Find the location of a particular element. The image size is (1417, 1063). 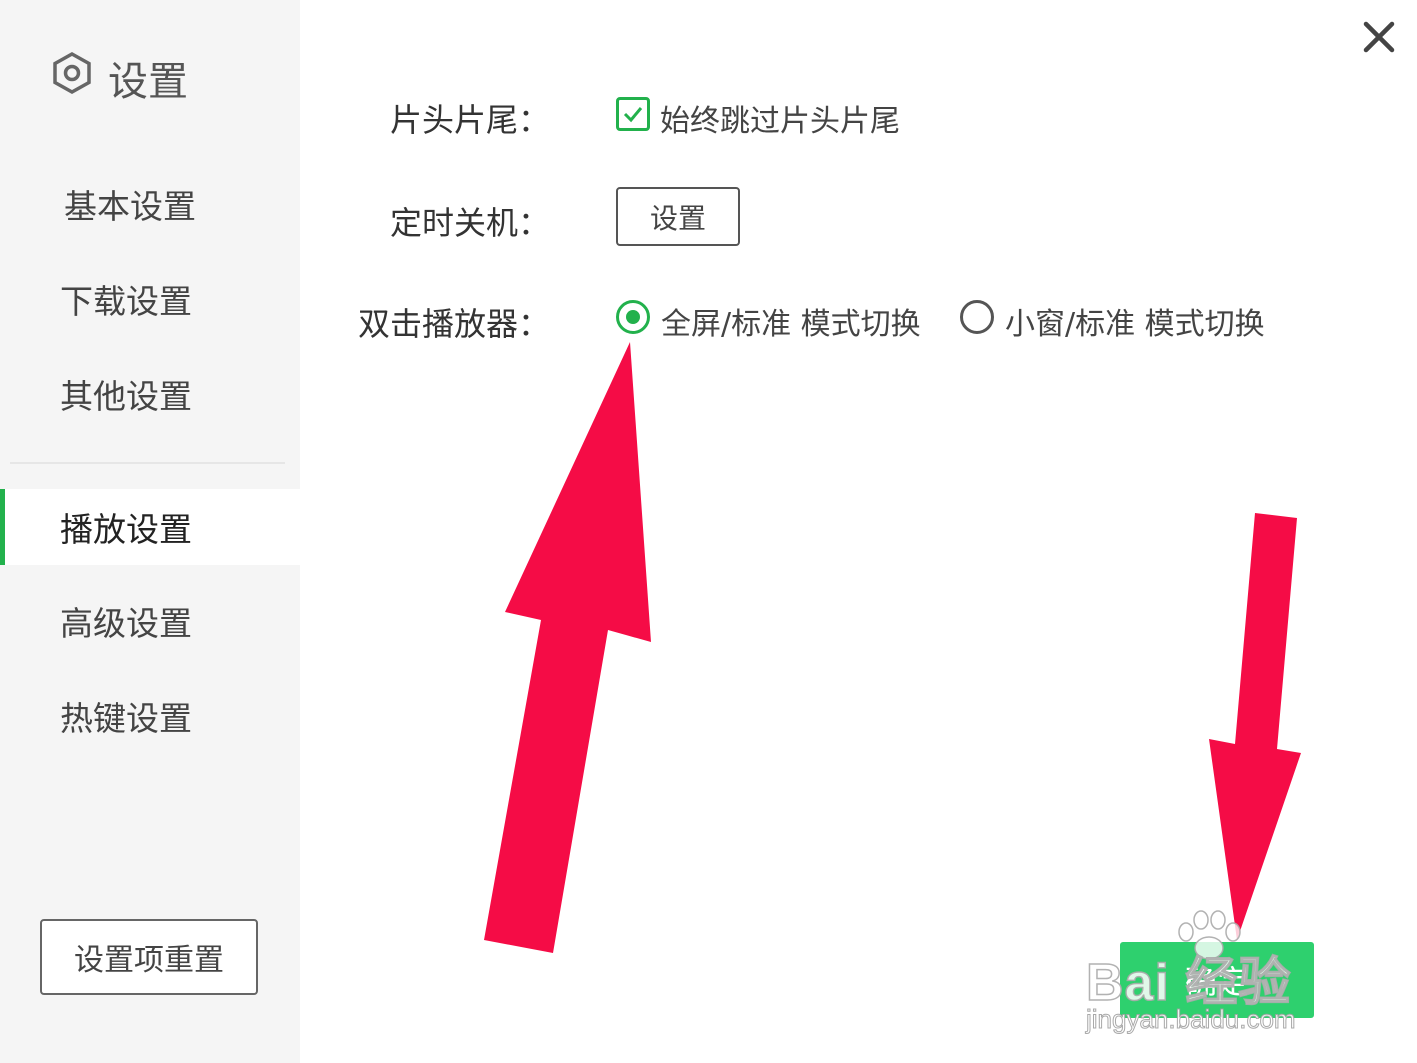

fullscreen-mode-label: 全屏/标准 模式切换 is located at coordinates (791, 321).